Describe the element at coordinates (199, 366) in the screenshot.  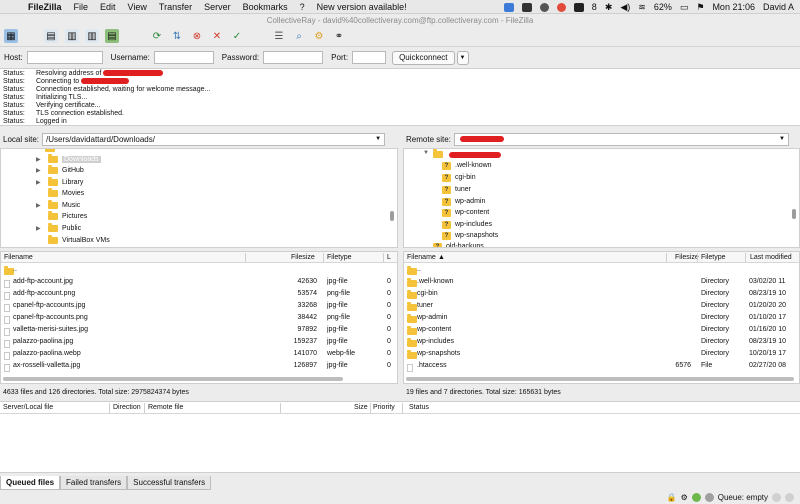
I see `table-row: ax-rosselli-valletta.jpg 126897 jpg-file 0` at that location.